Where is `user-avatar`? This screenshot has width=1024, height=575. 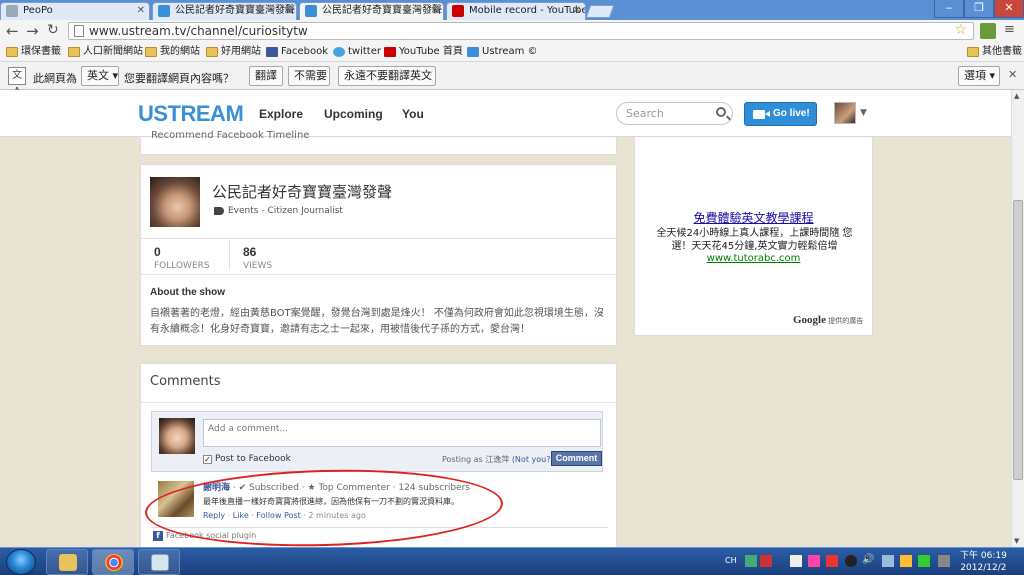
user-avatar is located at coordinates (845, 113).